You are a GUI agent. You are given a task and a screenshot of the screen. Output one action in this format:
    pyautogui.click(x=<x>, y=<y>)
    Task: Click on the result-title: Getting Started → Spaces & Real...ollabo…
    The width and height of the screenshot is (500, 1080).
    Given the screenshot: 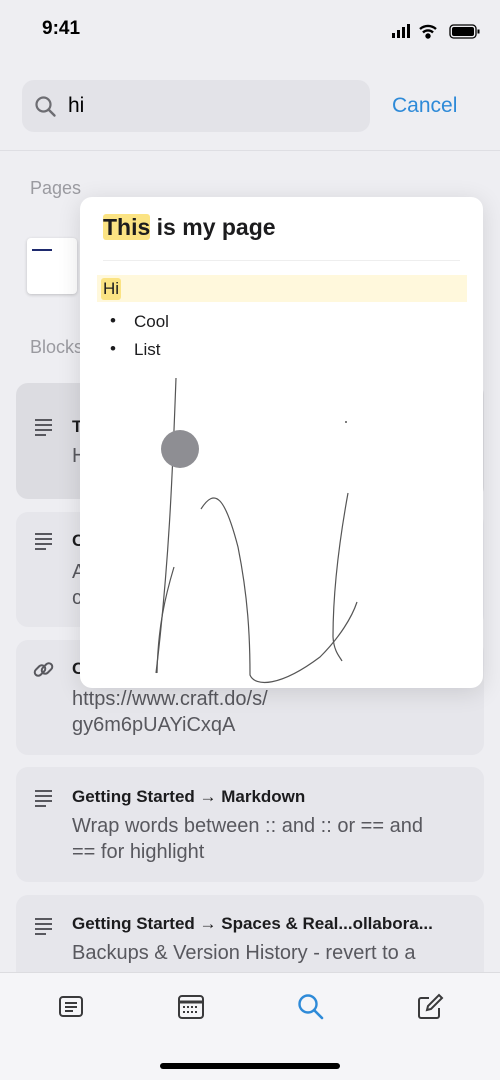 What is the action you would take?
    pyautogui.click(x=252, y=923)
    